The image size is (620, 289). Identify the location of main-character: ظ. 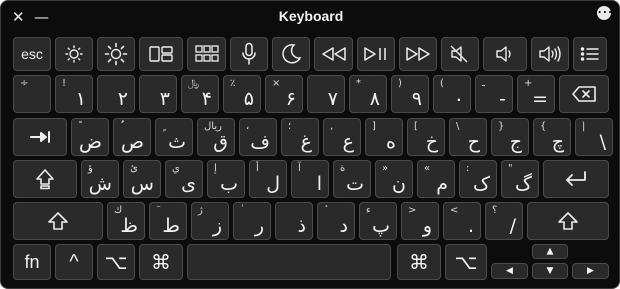
(129, 226).